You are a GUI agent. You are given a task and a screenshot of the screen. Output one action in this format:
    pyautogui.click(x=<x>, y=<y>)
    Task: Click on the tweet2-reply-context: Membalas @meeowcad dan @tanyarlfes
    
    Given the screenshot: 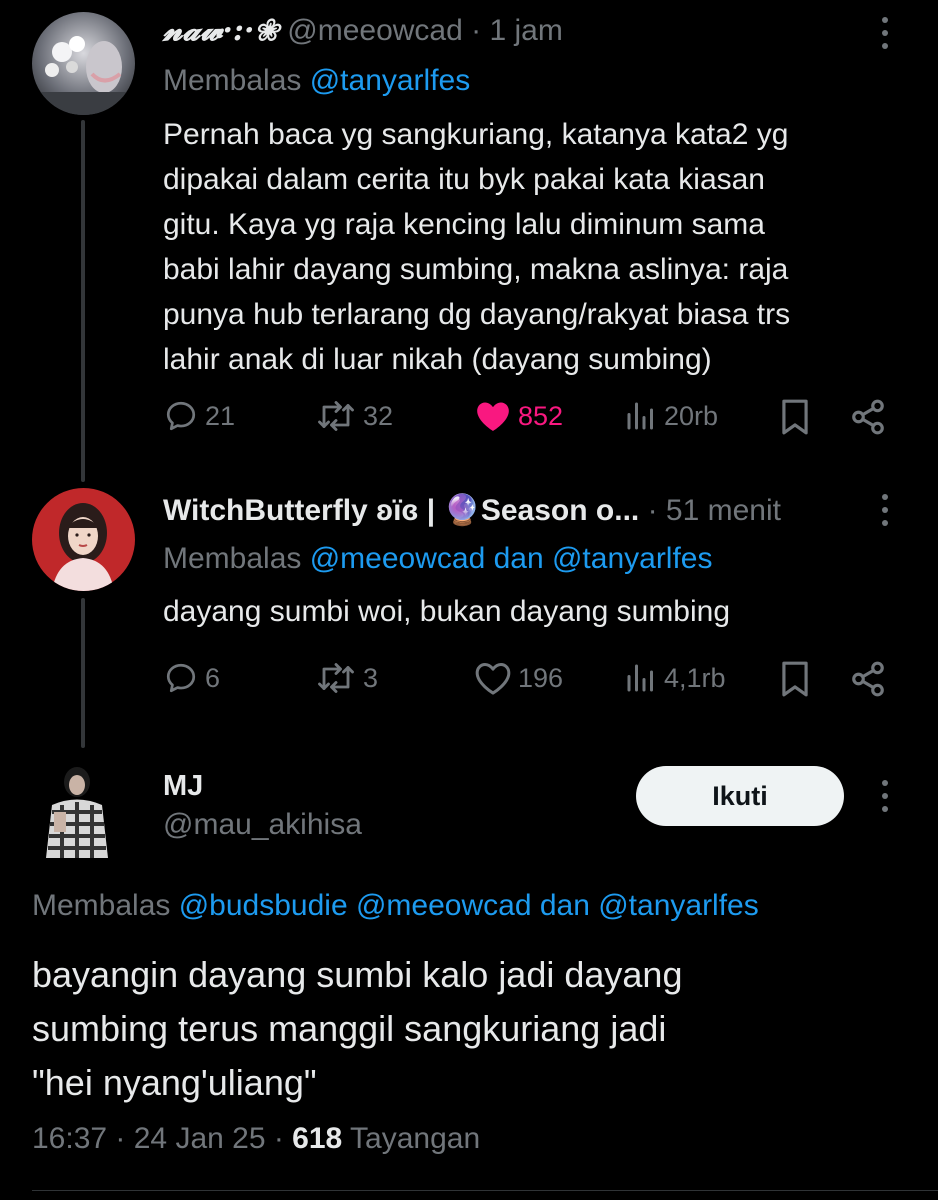 What is the action you would take?
    pyautogui.click(x=438, y=559)
    